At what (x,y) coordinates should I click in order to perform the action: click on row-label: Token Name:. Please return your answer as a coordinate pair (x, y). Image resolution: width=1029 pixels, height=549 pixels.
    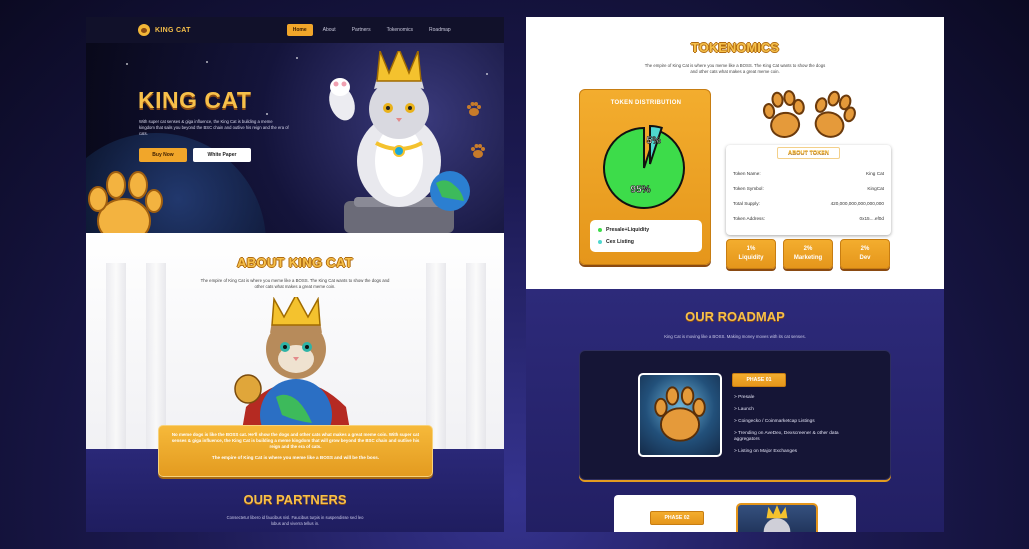
    Looking at the image, I should click on (747, 173).